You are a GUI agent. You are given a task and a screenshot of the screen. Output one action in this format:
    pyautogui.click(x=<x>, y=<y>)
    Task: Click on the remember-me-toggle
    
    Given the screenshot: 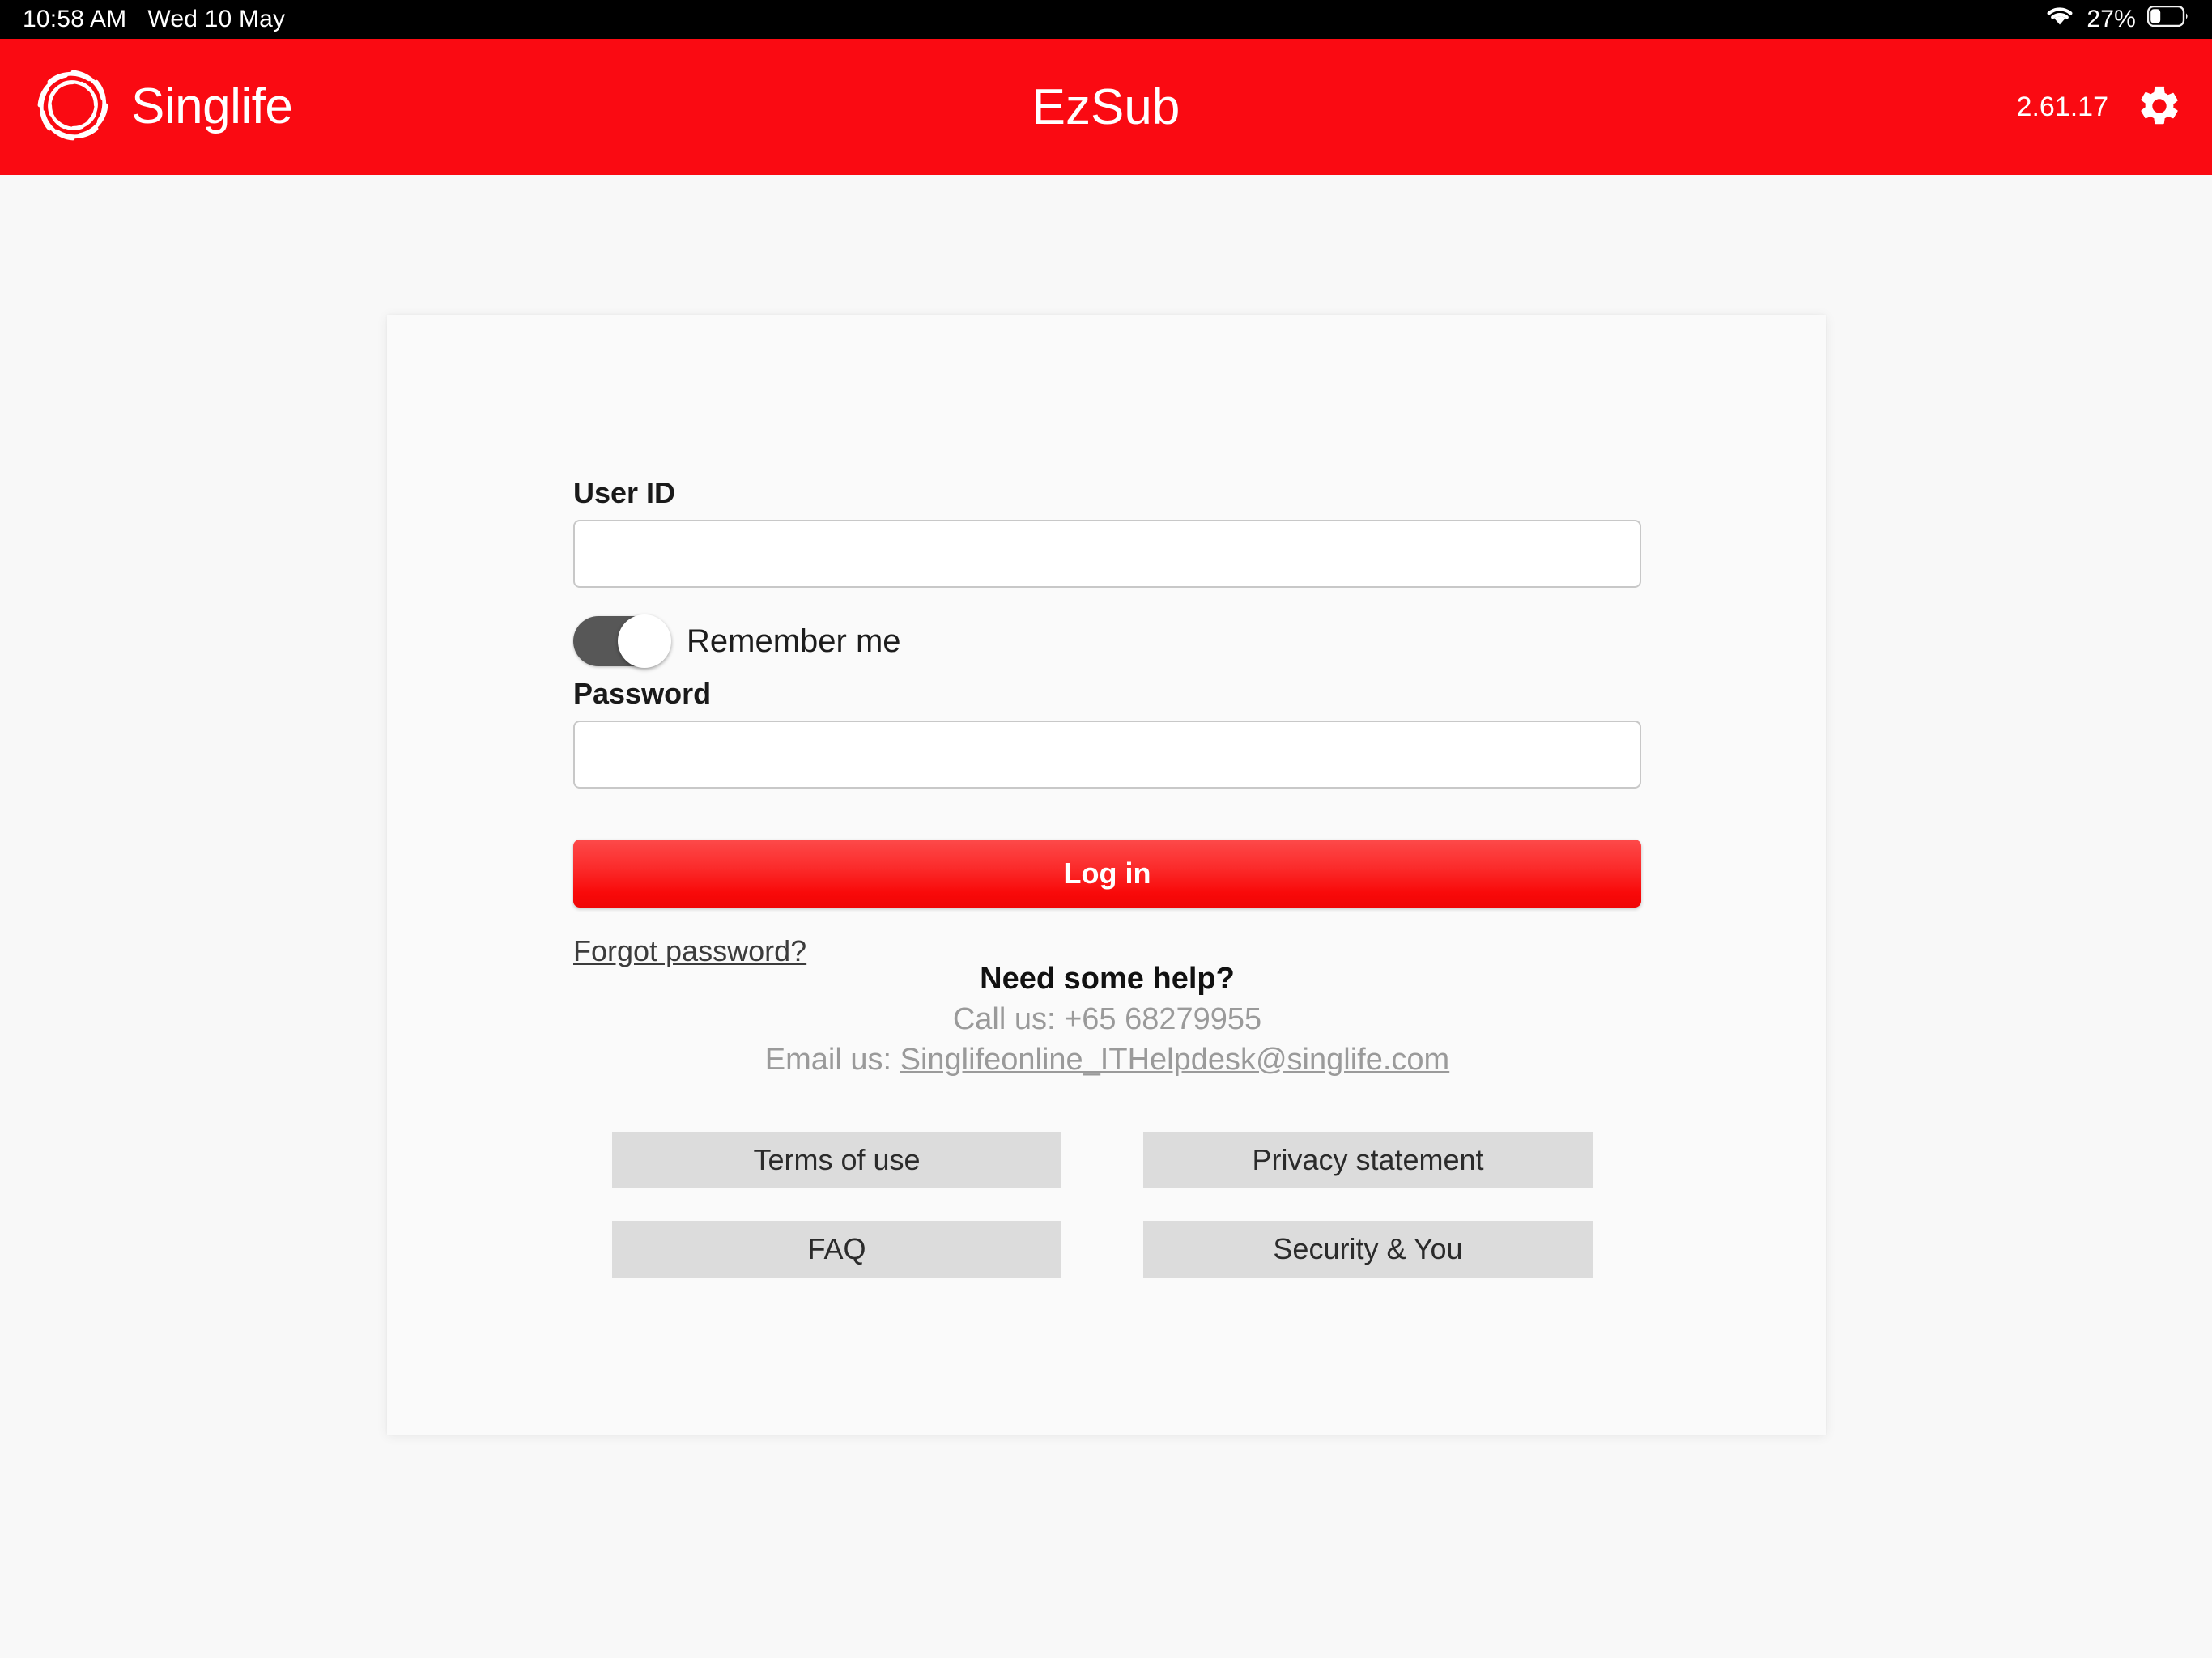 What is the action you would take?
    pyautogui.click(x=622, y=641)
    